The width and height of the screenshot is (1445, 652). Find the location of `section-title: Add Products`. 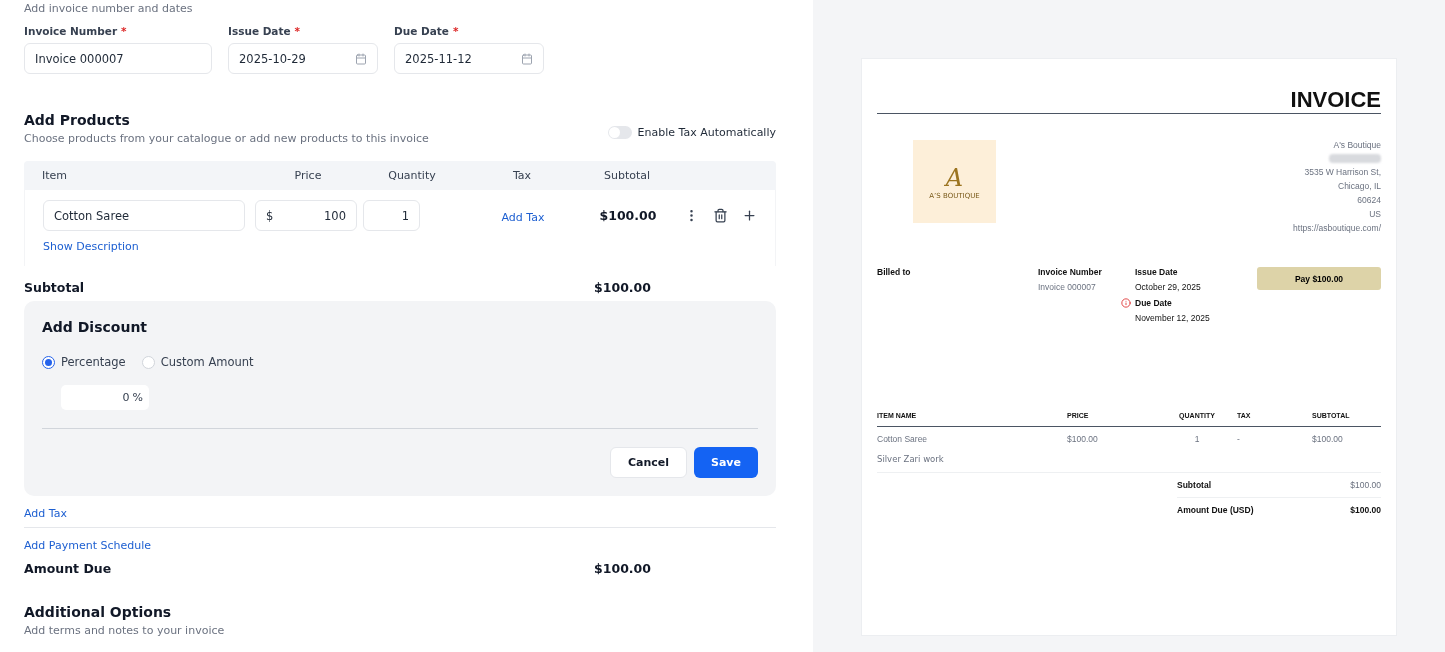

section-title: Add Products is located at coordinates (77, 120).